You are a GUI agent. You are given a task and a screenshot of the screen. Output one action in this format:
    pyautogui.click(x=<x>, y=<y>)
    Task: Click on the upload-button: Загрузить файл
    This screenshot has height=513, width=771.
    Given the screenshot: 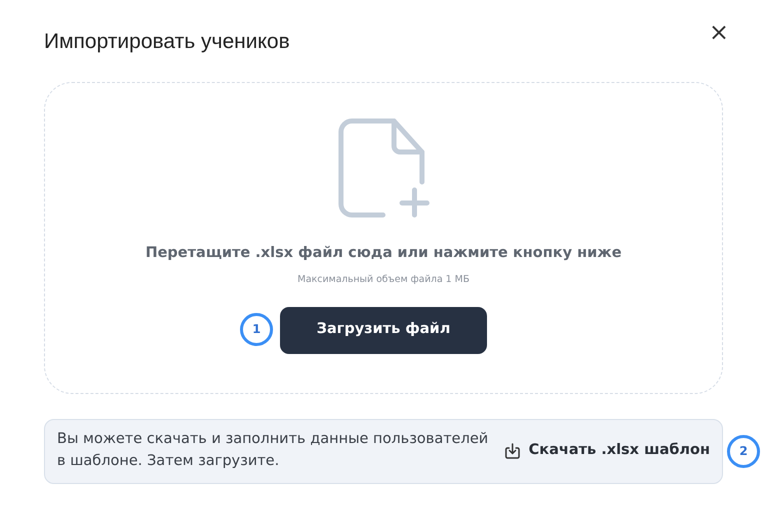 What is the action you would take?
    pyautogui.click(x=383, y=330)
    